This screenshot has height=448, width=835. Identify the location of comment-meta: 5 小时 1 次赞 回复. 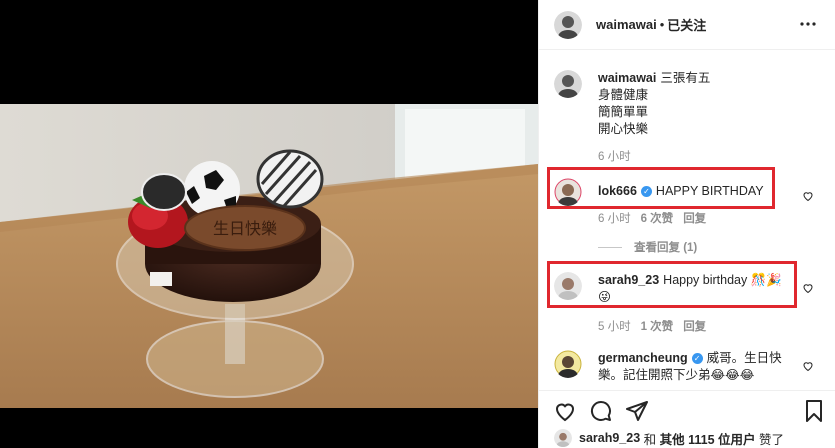
(652, 326).